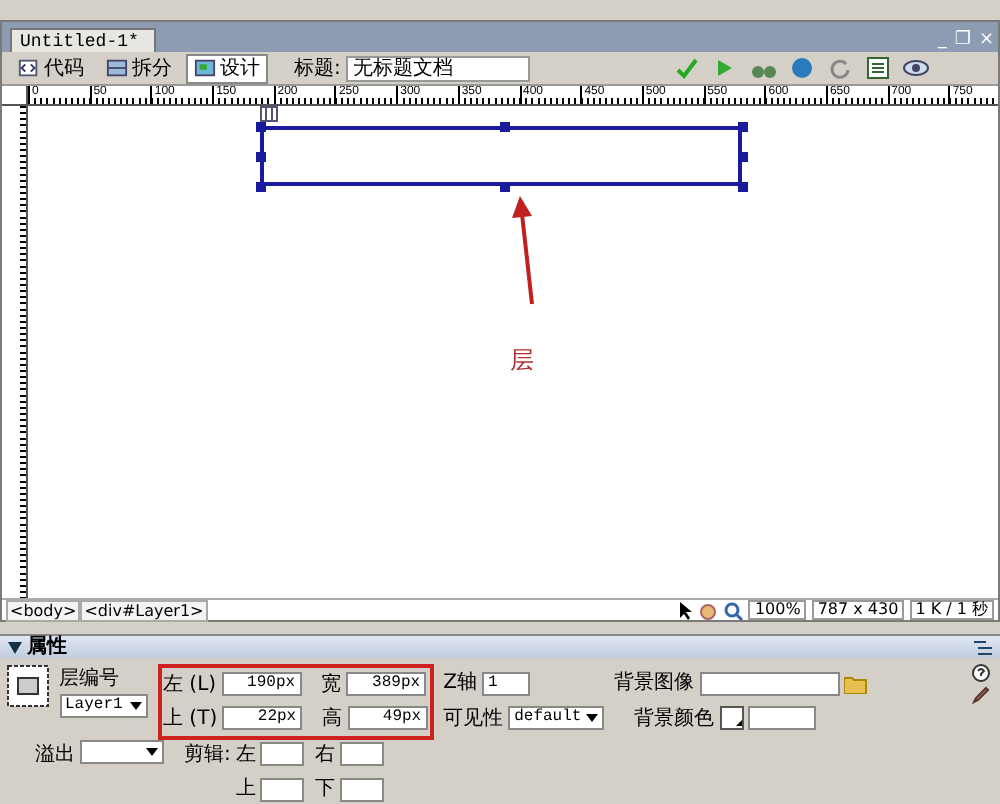 The height and width of the screenshot is (804, 1000). I want to click on top-field: 22px, so click(262, 718).